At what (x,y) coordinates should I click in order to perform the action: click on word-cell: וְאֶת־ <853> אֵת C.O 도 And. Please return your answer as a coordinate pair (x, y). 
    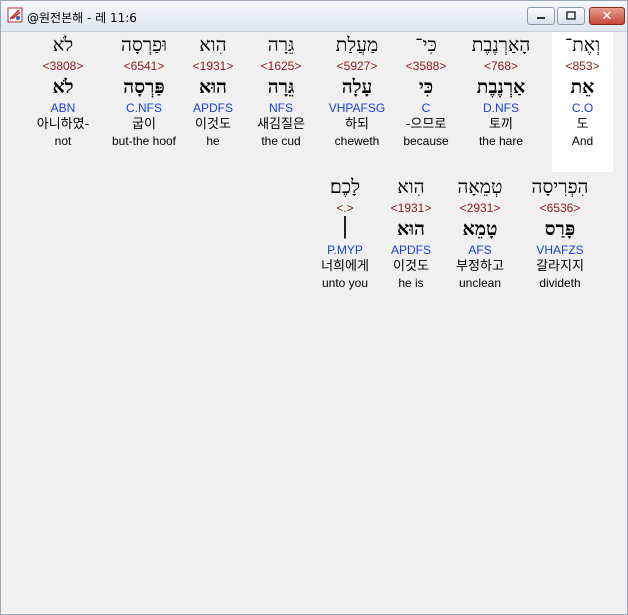
    Looking at the image, I should click on (582, 102).